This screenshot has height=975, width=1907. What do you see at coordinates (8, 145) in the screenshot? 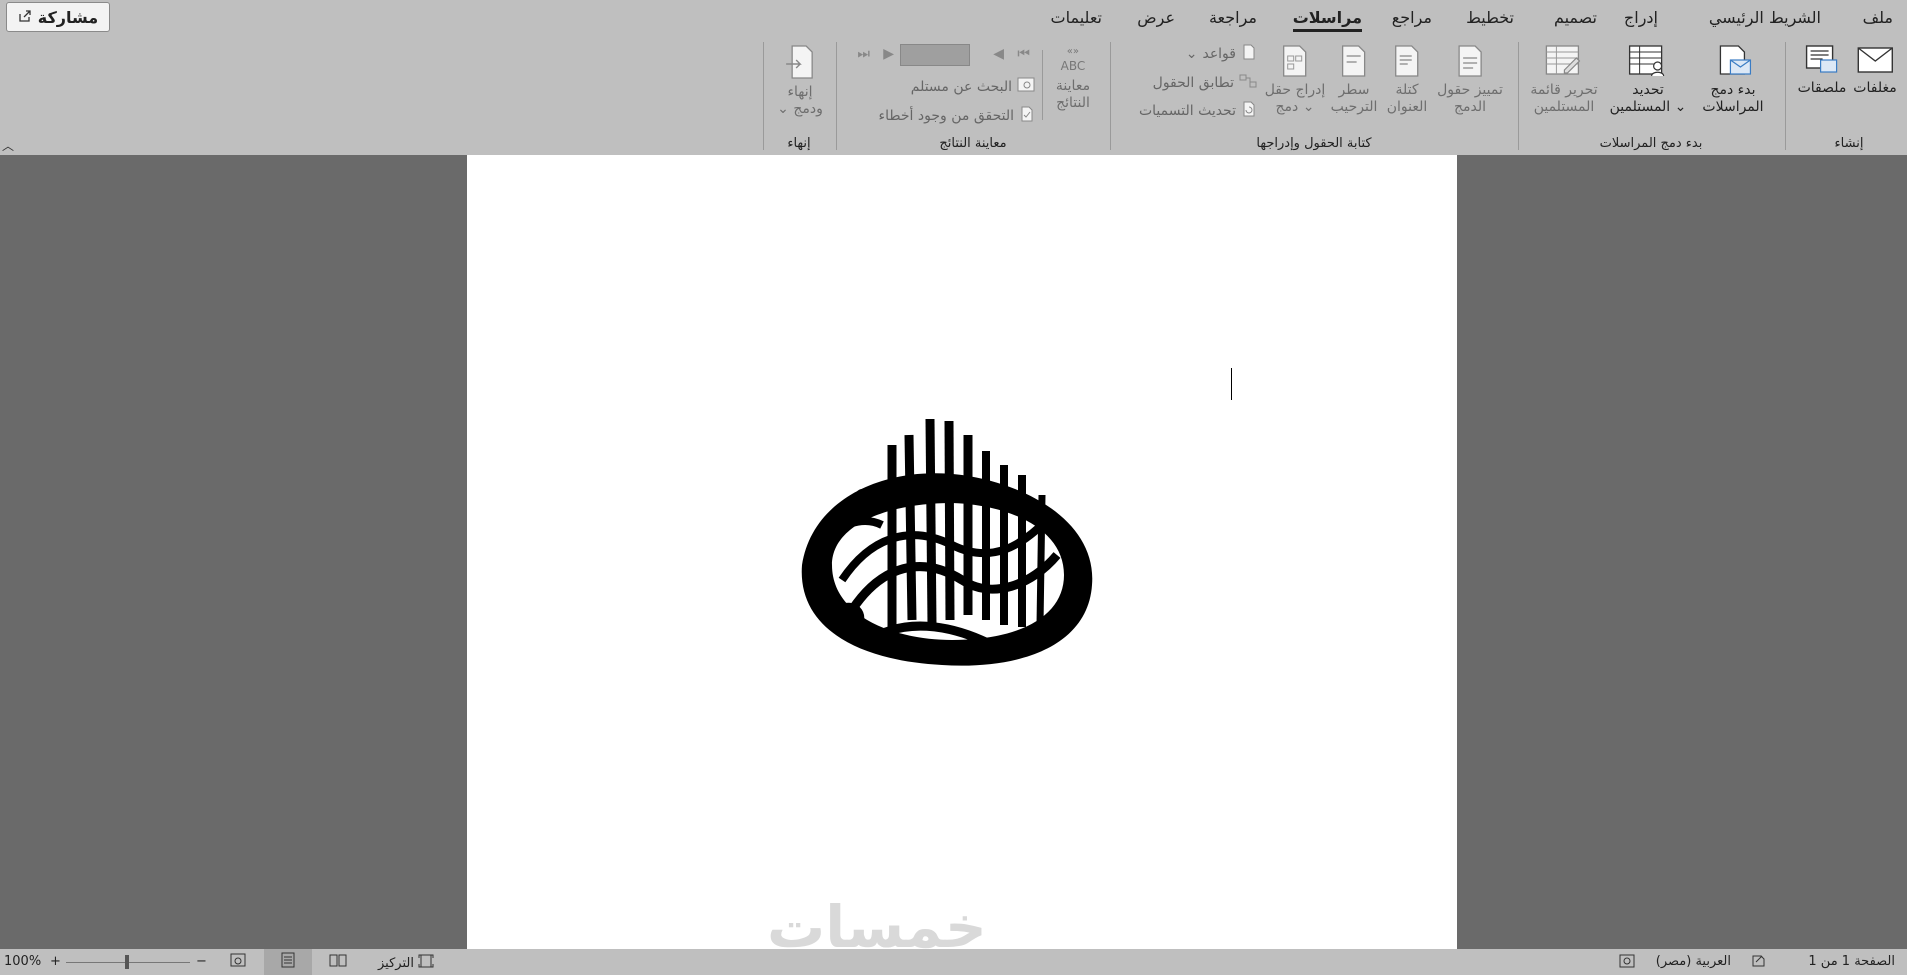
I see `collapse-ribbon-icon: ︿` at bounding box center [8, 145].